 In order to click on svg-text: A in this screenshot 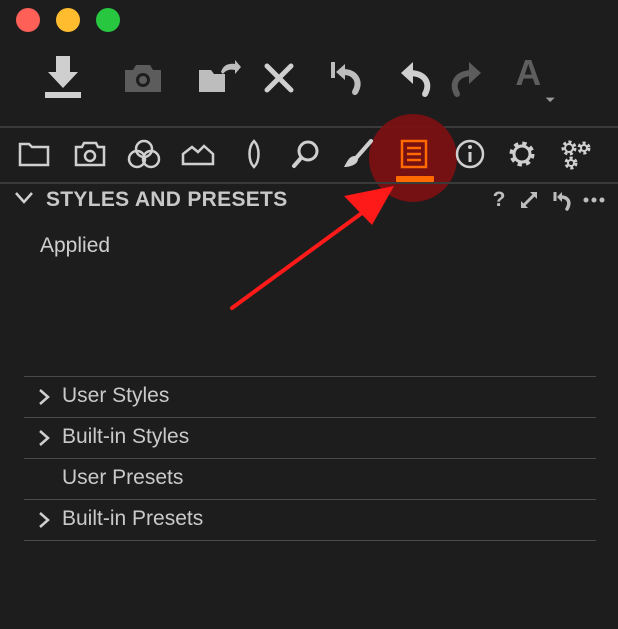, I will do `click(528, 73)`.